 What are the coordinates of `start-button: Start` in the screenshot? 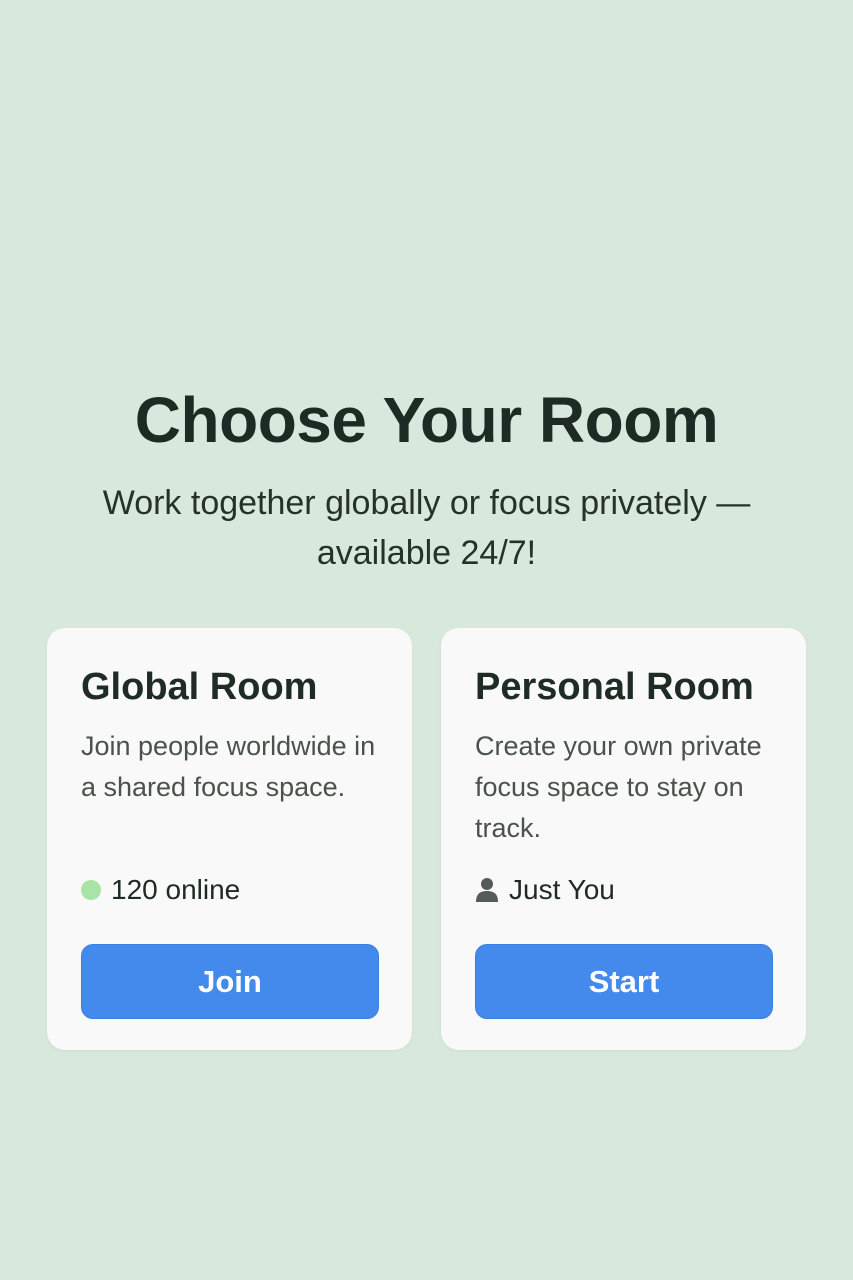 It's located at (624, 981).